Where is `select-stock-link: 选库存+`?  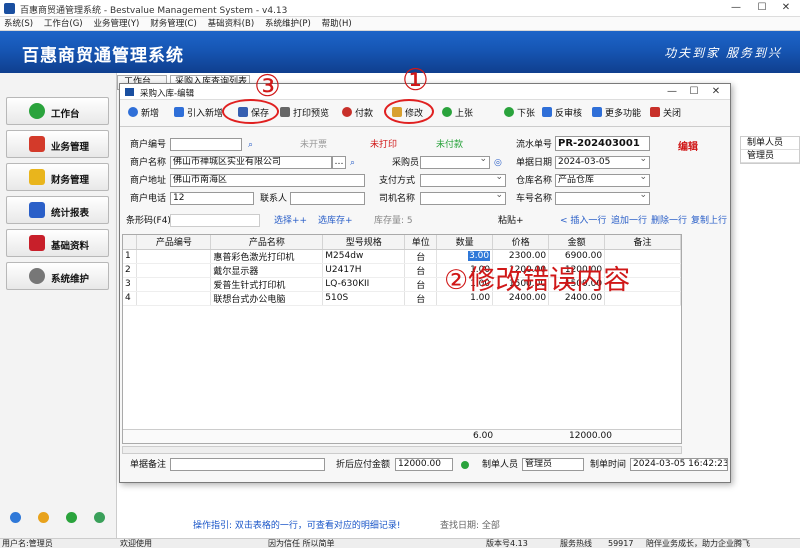
select-stock-link: 选库存+ is located at coordinates (335, 221).